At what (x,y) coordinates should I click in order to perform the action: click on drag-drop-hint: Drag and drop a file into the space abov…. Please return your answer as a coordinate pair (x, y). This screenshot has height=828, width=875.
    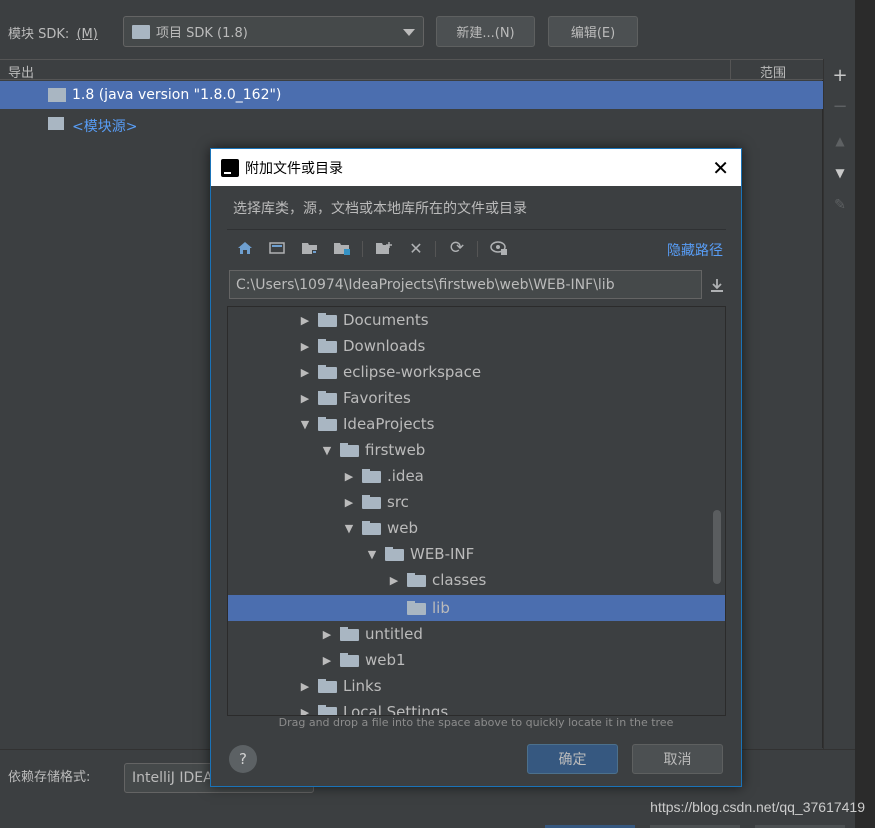
    Looking at the image, I should click on (476, 722).